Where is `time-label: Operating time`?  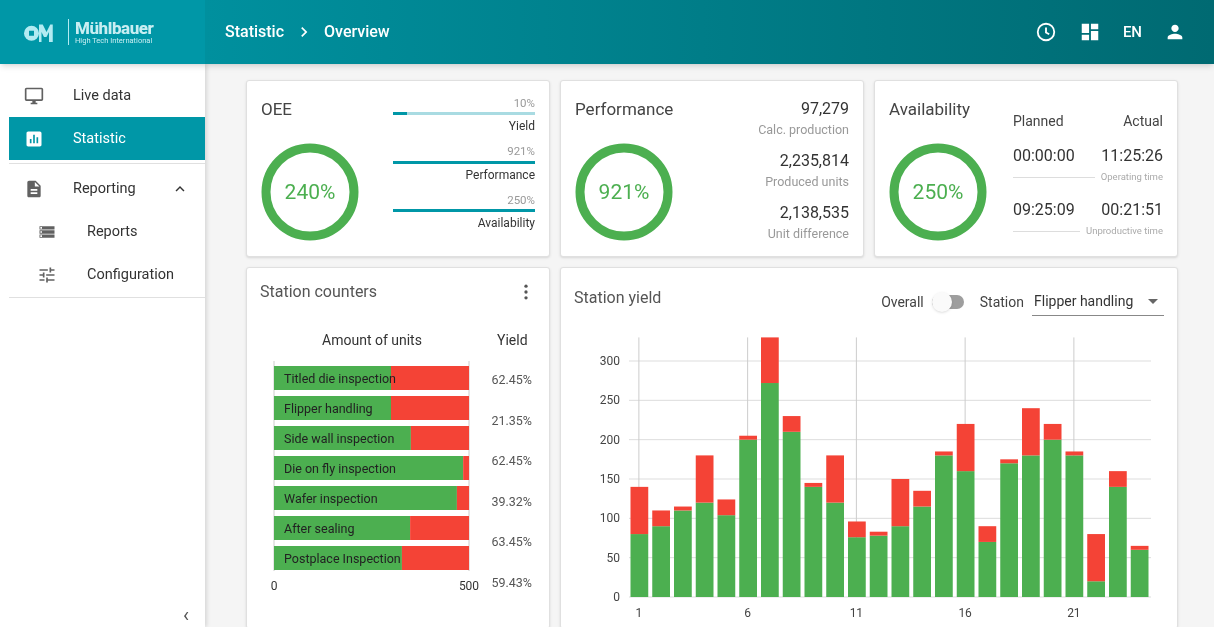
time-label: Operating time is located at coordinates (1131, 177).